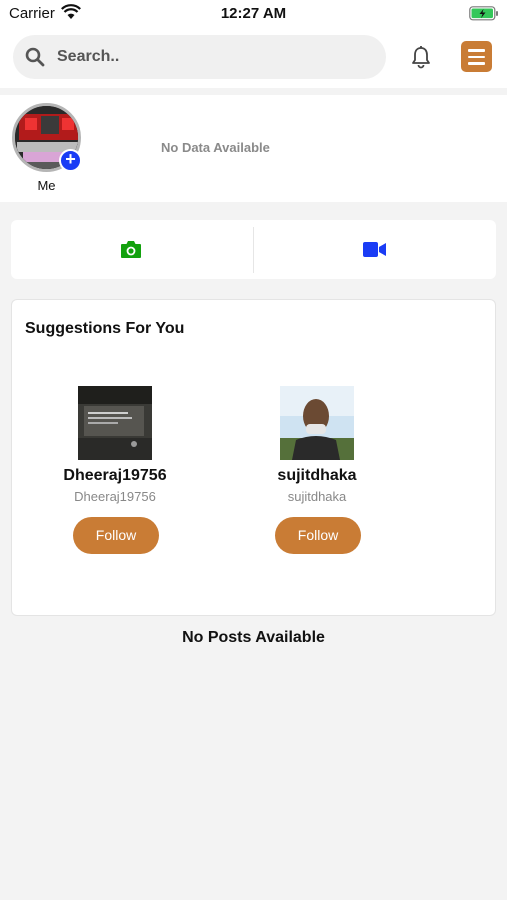 The image size is (507, 900). I want to click on status-bar: Carrier 12:27 AM, so click(253, 14).